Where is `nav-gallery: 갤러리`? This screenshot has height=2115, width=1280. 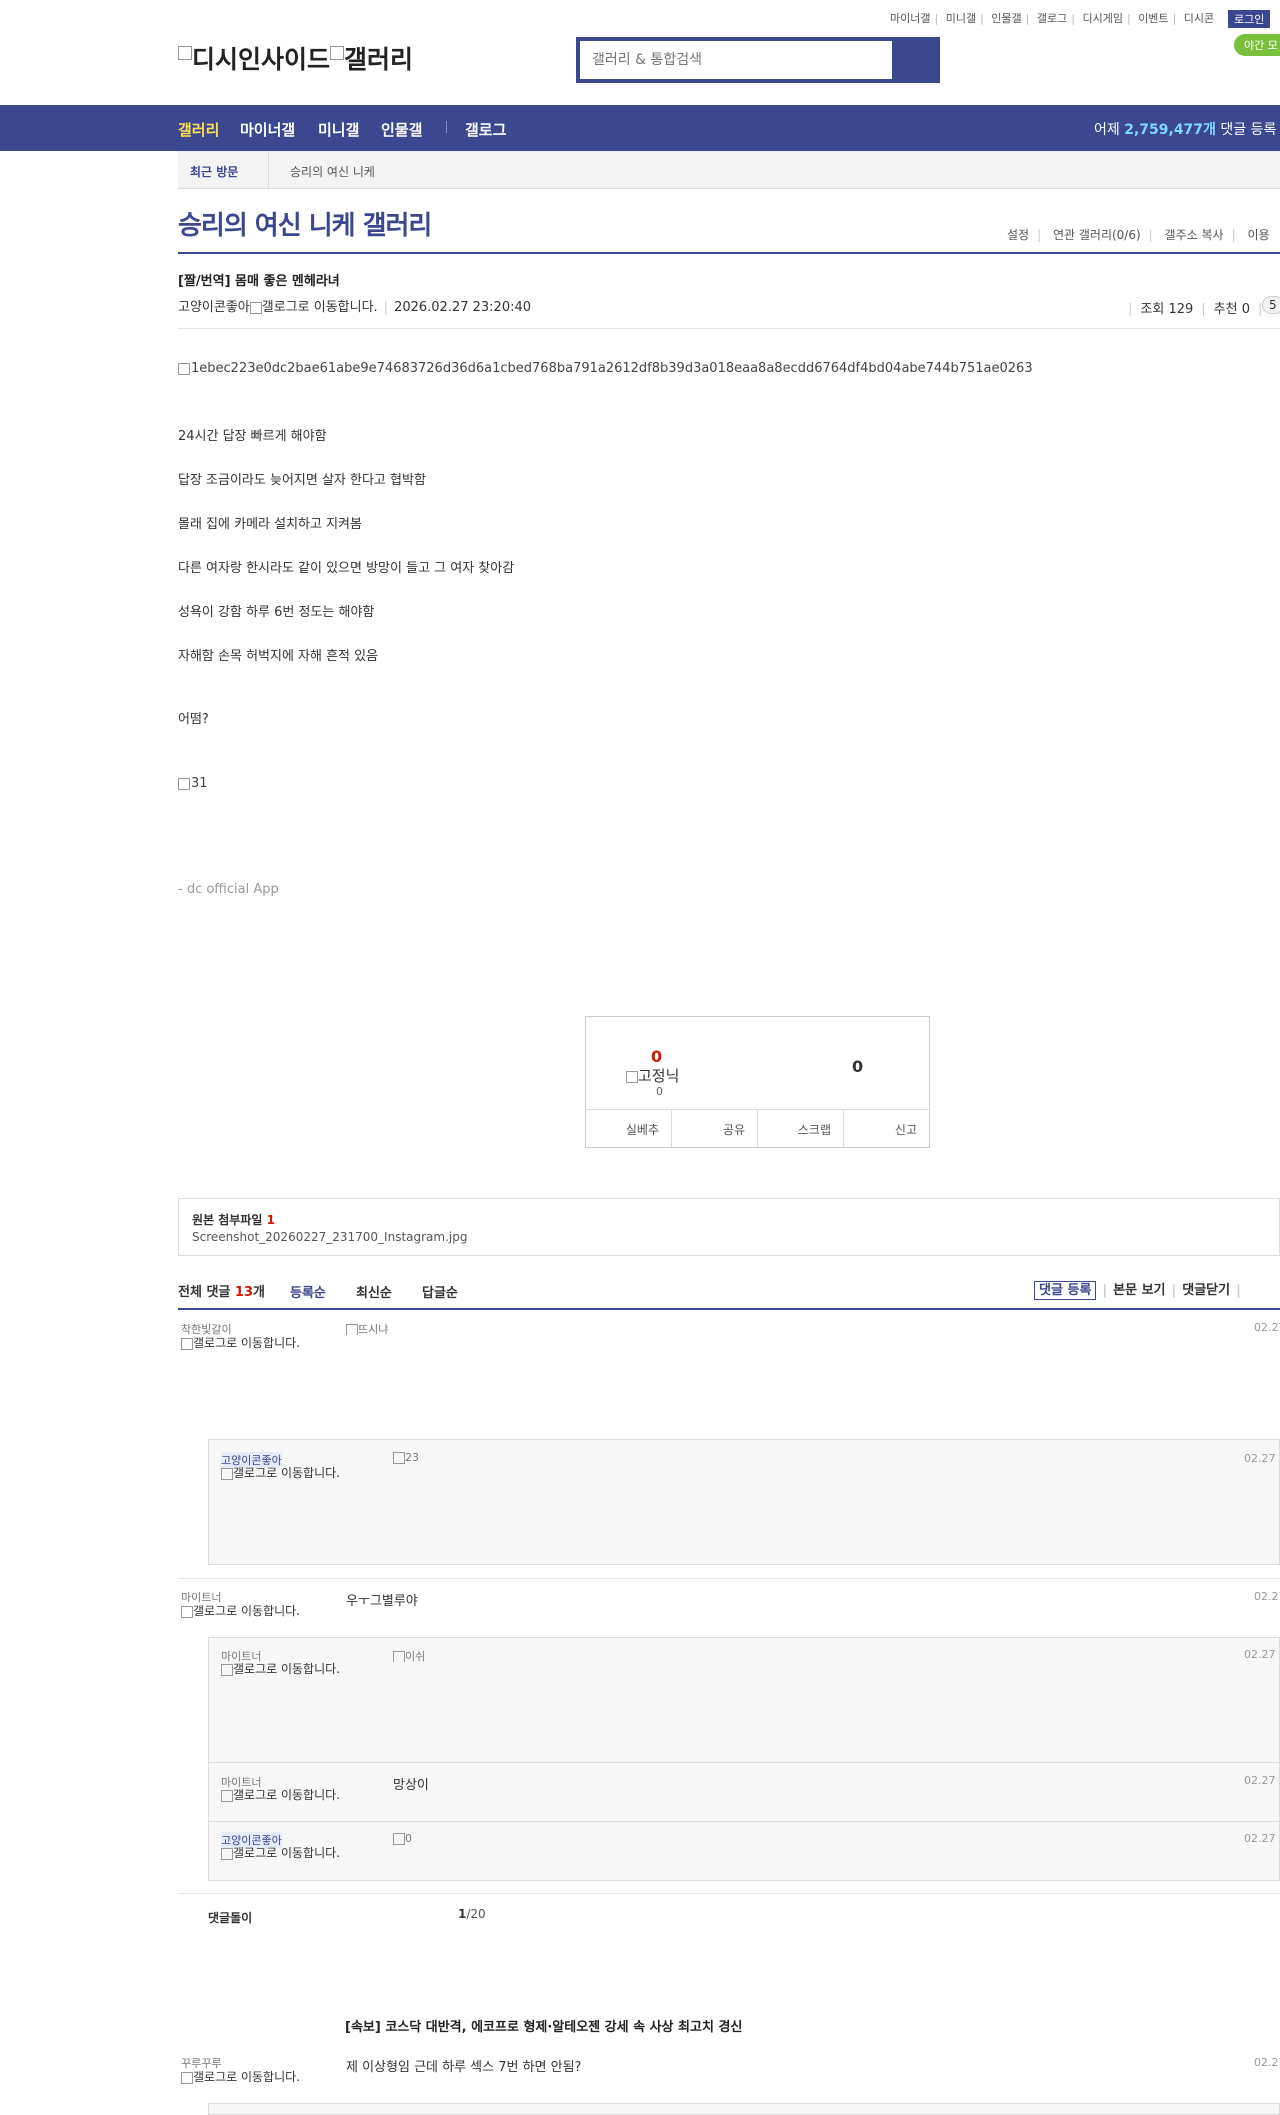
nav-gallery: 갤러리 is located at coordinates (198, 129).